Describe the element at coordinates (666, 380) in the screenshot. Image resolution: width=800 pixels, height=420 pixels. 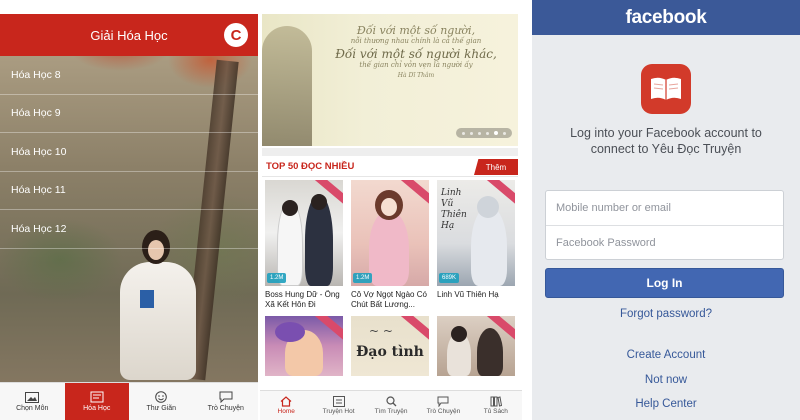
I see `not-now-link: Not now` at that location.